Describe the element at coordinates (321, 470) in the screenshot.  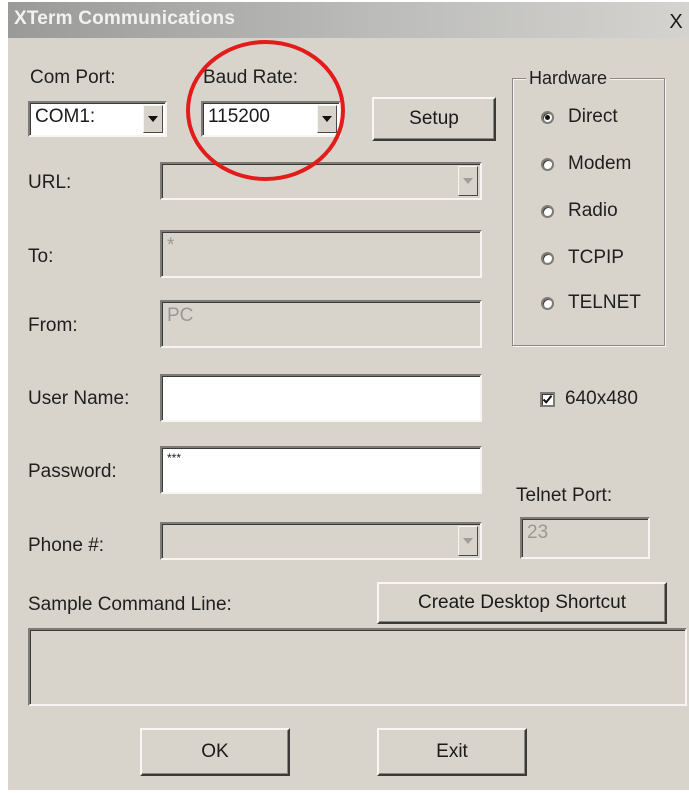
I see `password-input: ***` at that location.